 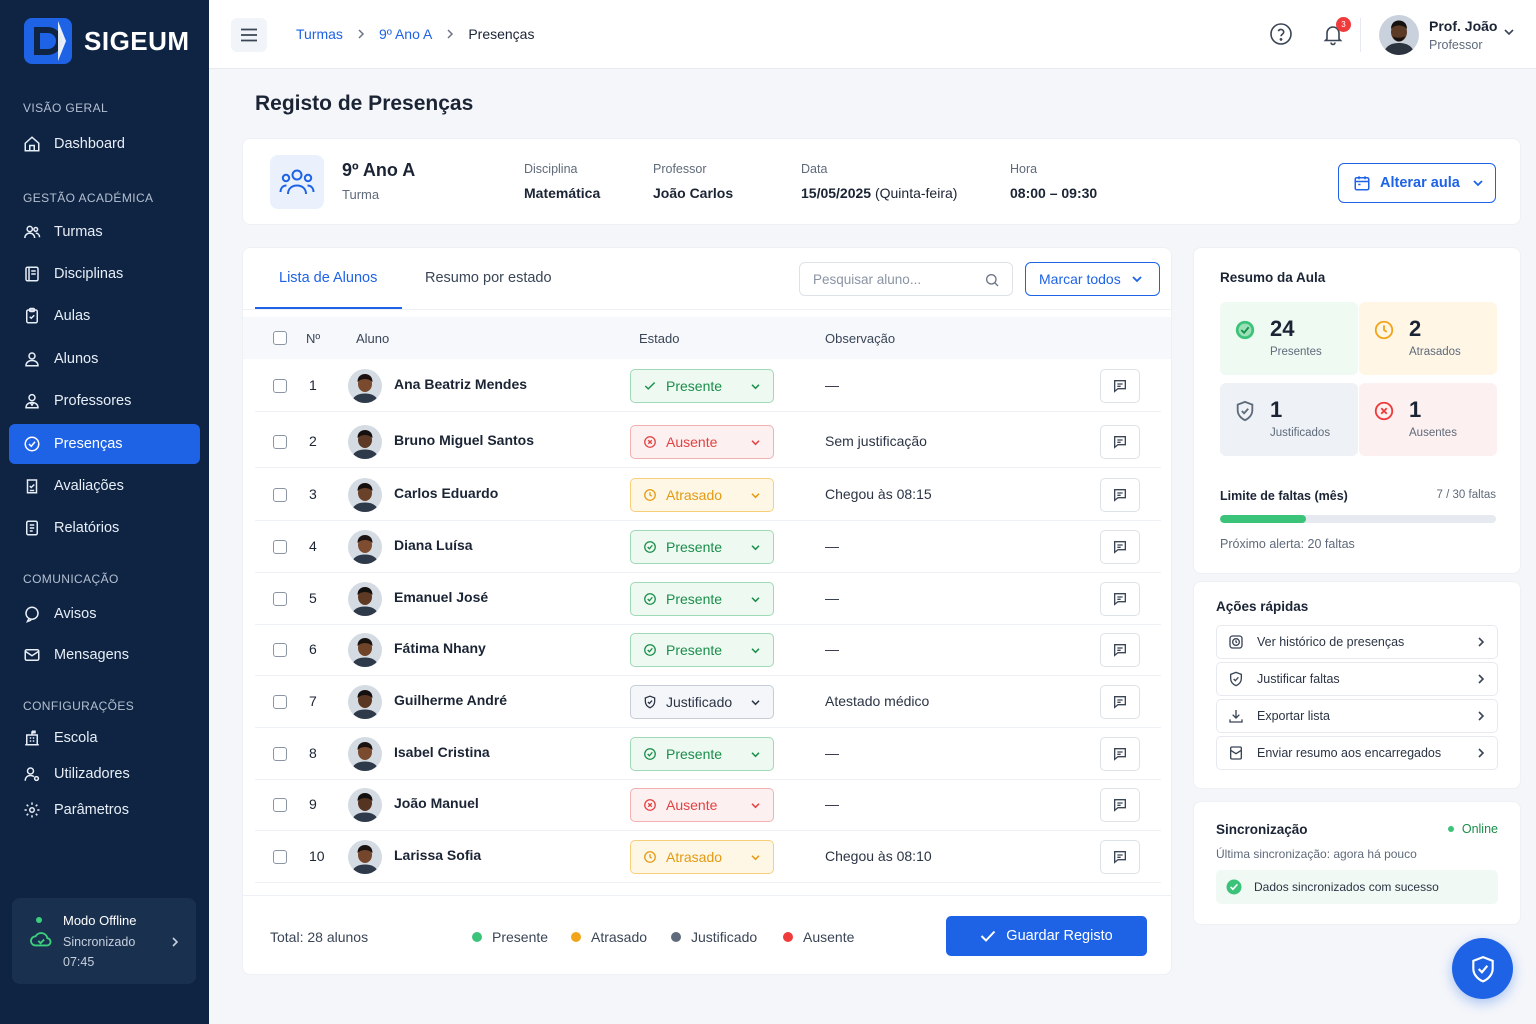 I want to click on status-label: Atrasado, so click(x=694, y=495).